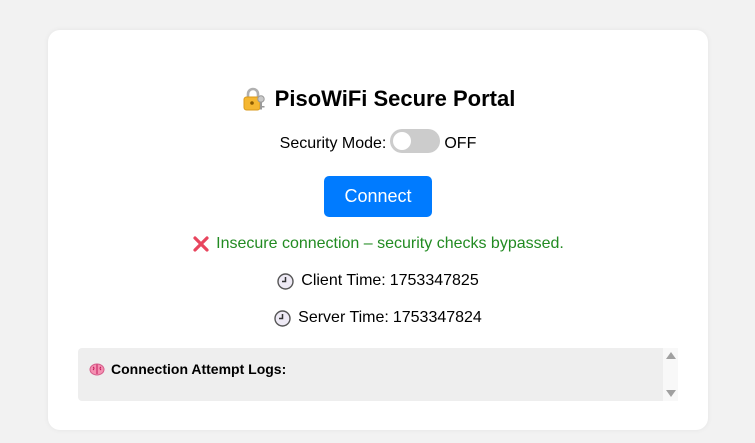 The image size is (755, 443). What do you see at coordinates (254, 99) in the screenshot?
I see `lock-with-key-icon` at bounding box center [254, 99].